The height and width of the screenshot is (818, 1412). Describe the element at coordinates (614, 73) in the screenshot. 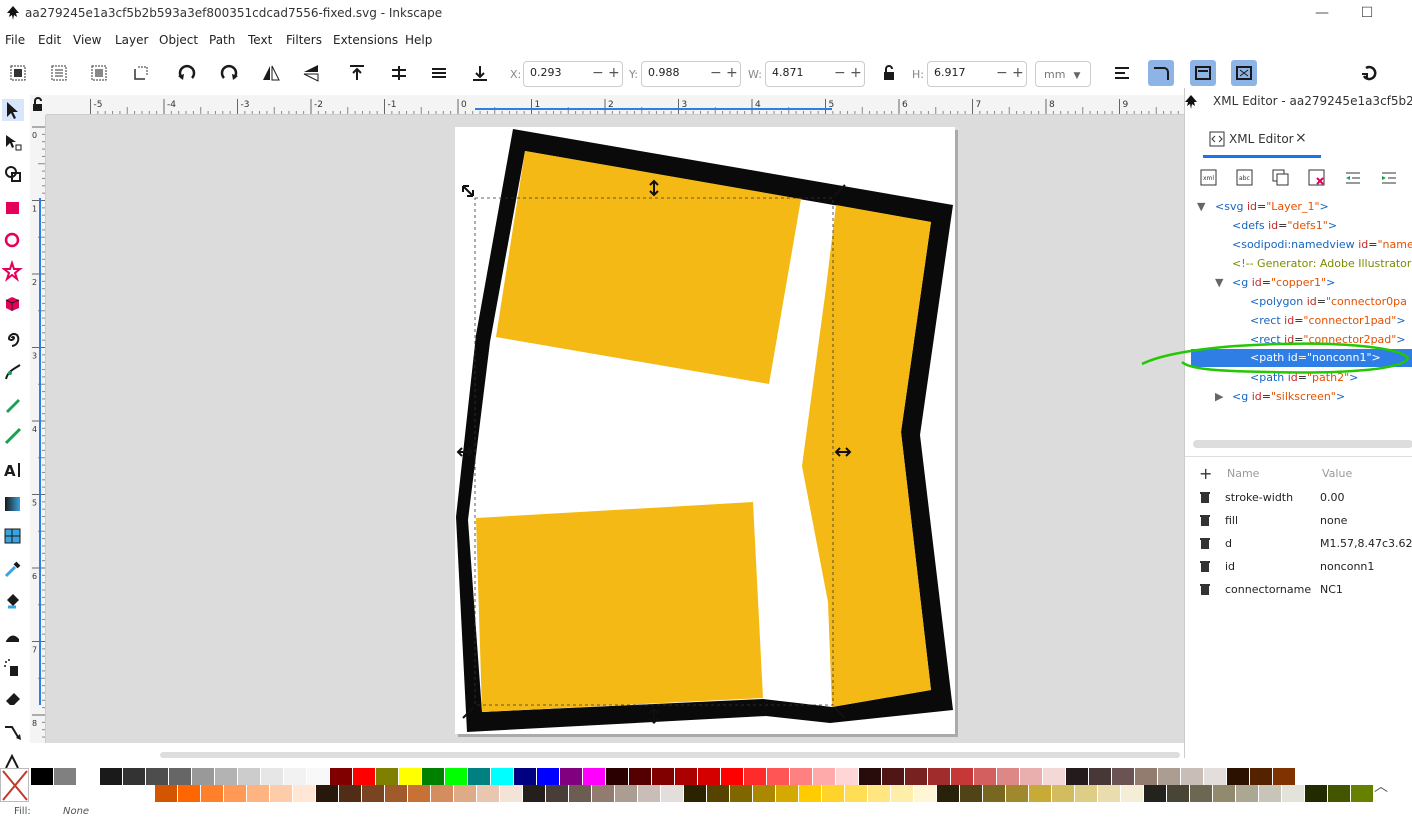

I see `x-increment-button: +` at that location.